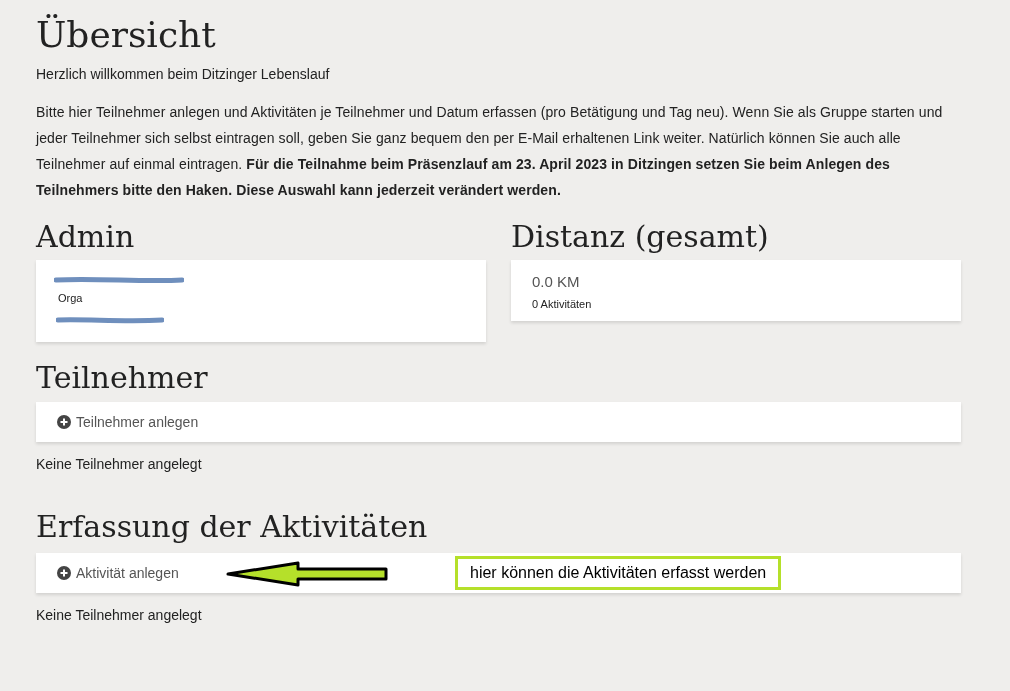  Describe the element at coordinates (618, 573) in the screenshot. I see `annotation-callout: hier können die Aktivitäten erfasst werden` at that location.